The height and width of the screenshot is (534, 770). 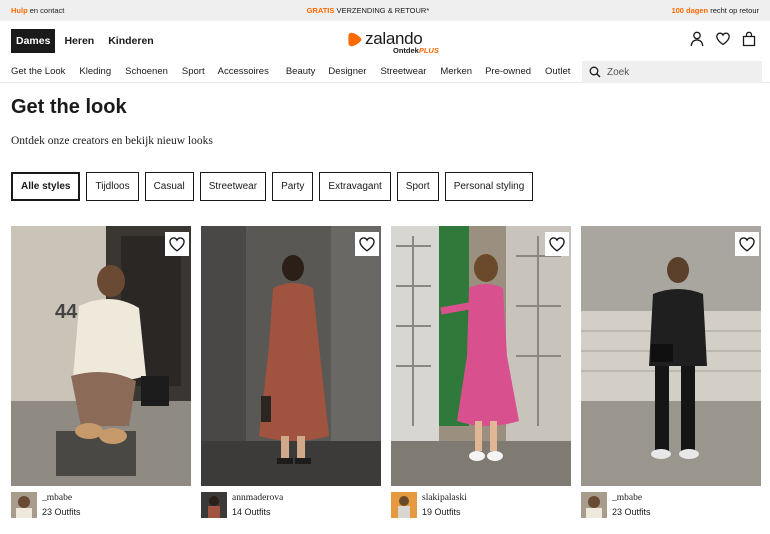 What do you see at coordinates (233, 186) in the screenshot?
I see `filter-streetwear: Streetwear` at bounding box center [233, 186].